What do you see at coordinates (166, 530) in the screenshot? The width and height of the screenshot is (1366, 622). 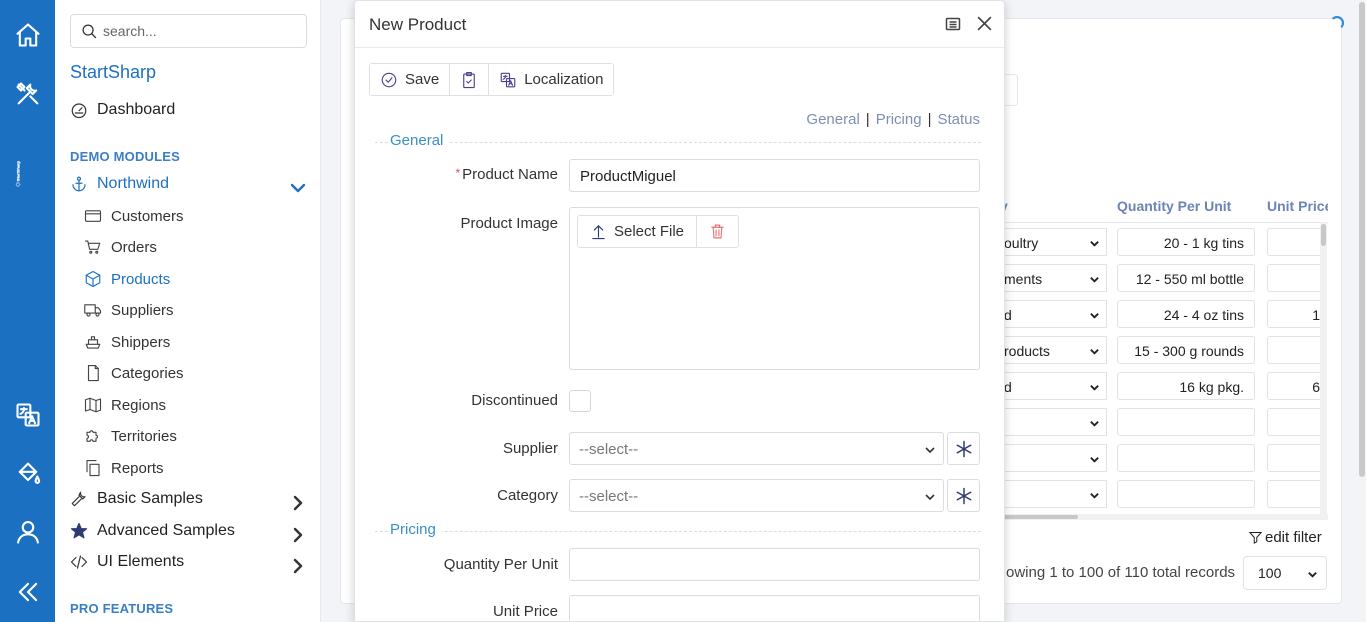 I see `nav-advanced-samples-label: Advanced Samples` at bounding box center [166, 530].